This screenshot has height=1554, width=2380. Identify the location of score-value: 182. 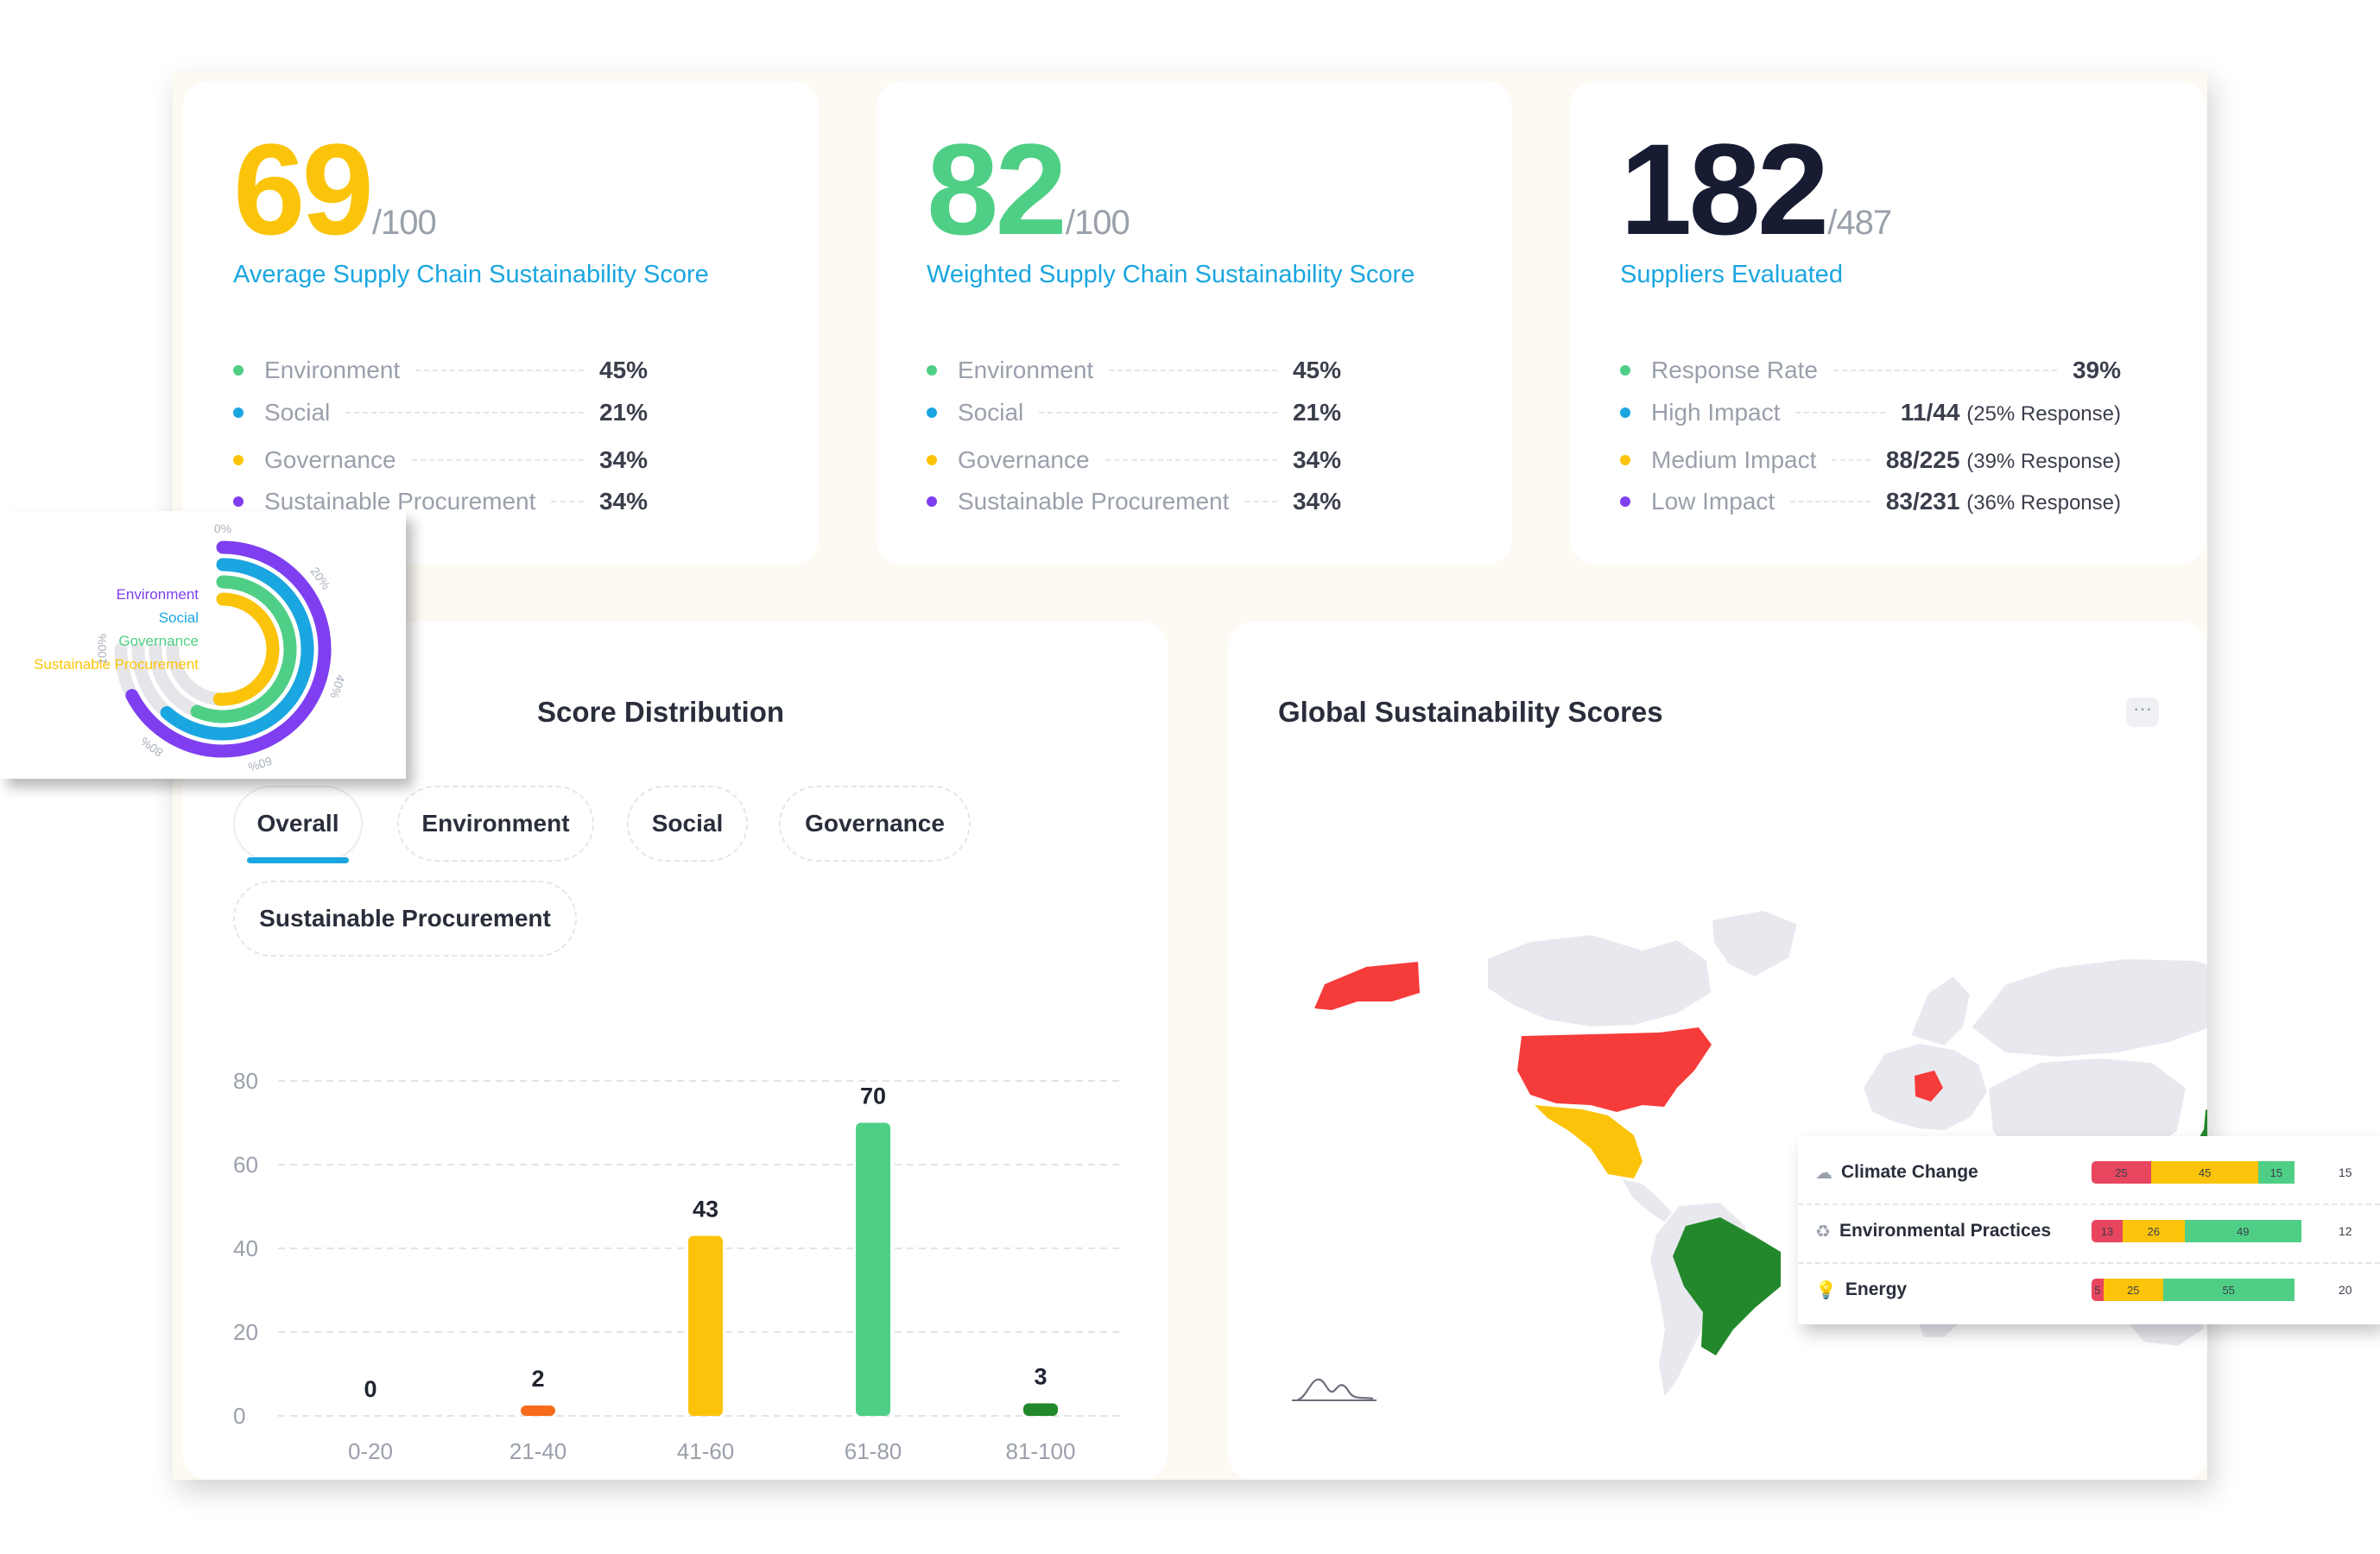
(1725, 189).